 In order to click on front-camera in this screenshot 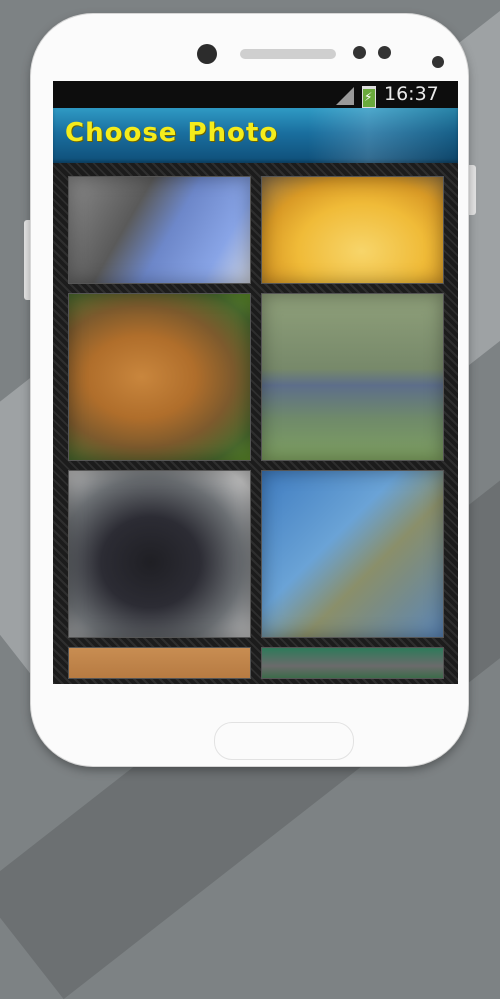, I will do `click(207, 54)`.